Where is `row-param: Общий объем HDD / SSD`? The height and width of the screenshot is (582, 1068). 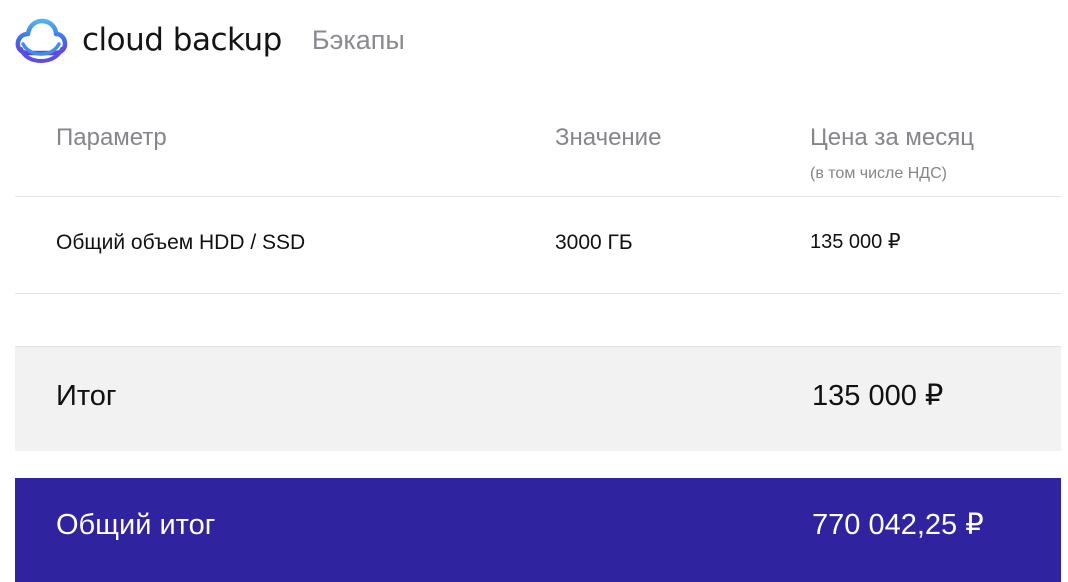
row-param: Общий объем HDD / SSD is located at coordinates (181, 242).